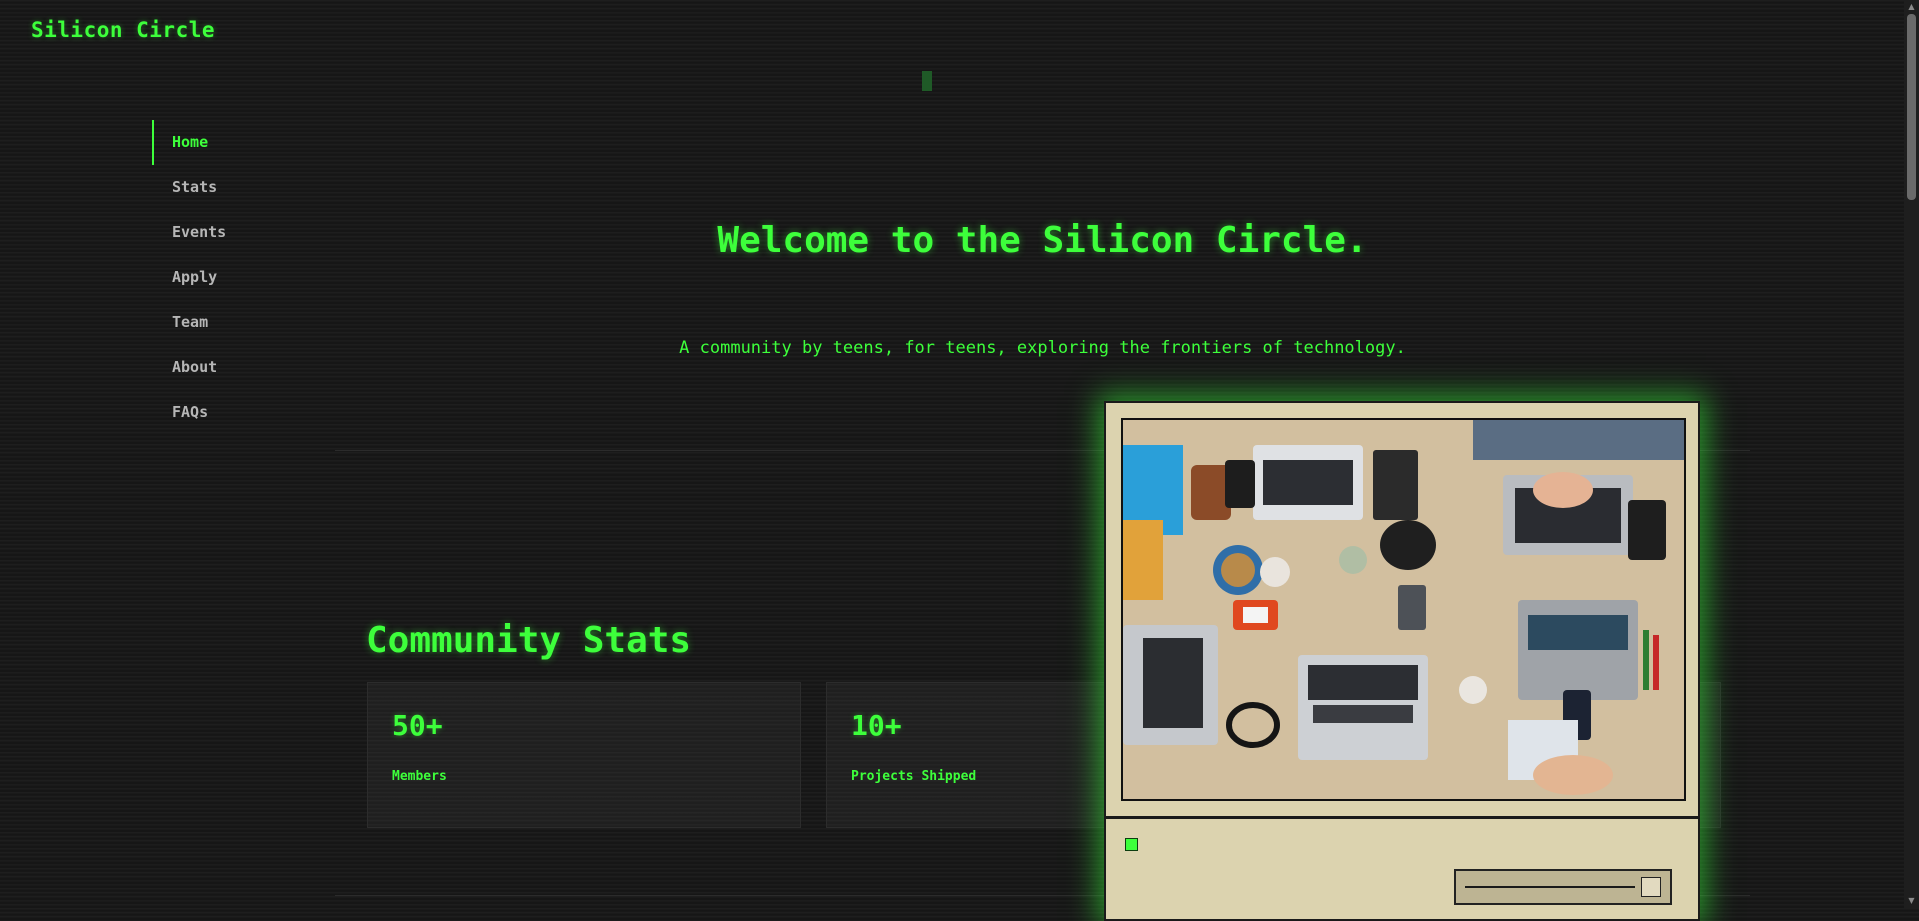 The height and width of the screenshot is (921, 1919). I want to click on nav-item-faqs: FAQs, so click(212, 412).